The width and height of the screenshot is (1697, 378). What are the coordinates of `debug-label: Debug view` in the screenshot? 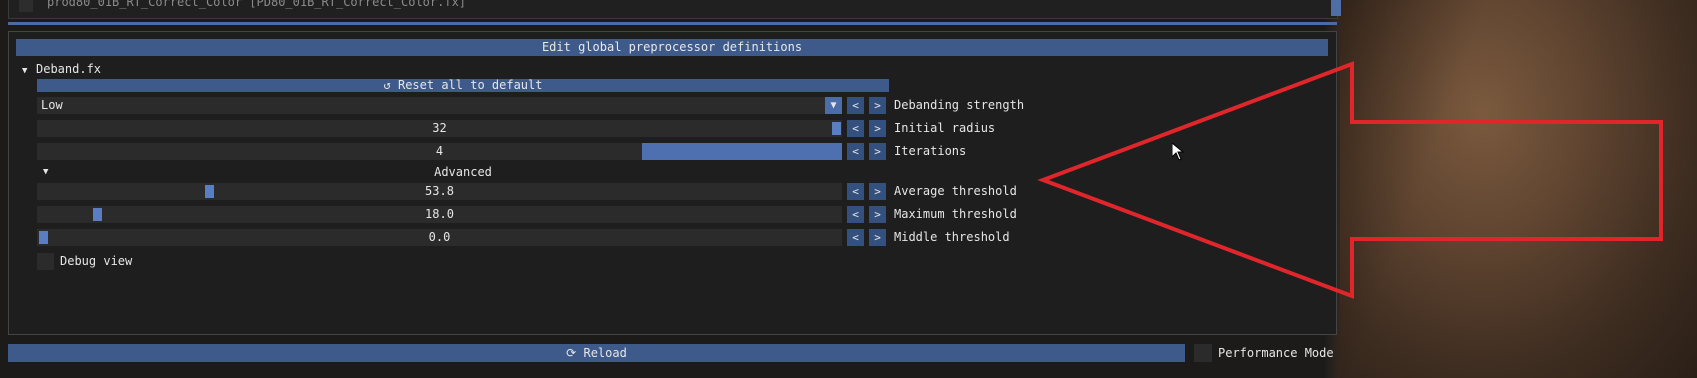 It's located at (96, 261).